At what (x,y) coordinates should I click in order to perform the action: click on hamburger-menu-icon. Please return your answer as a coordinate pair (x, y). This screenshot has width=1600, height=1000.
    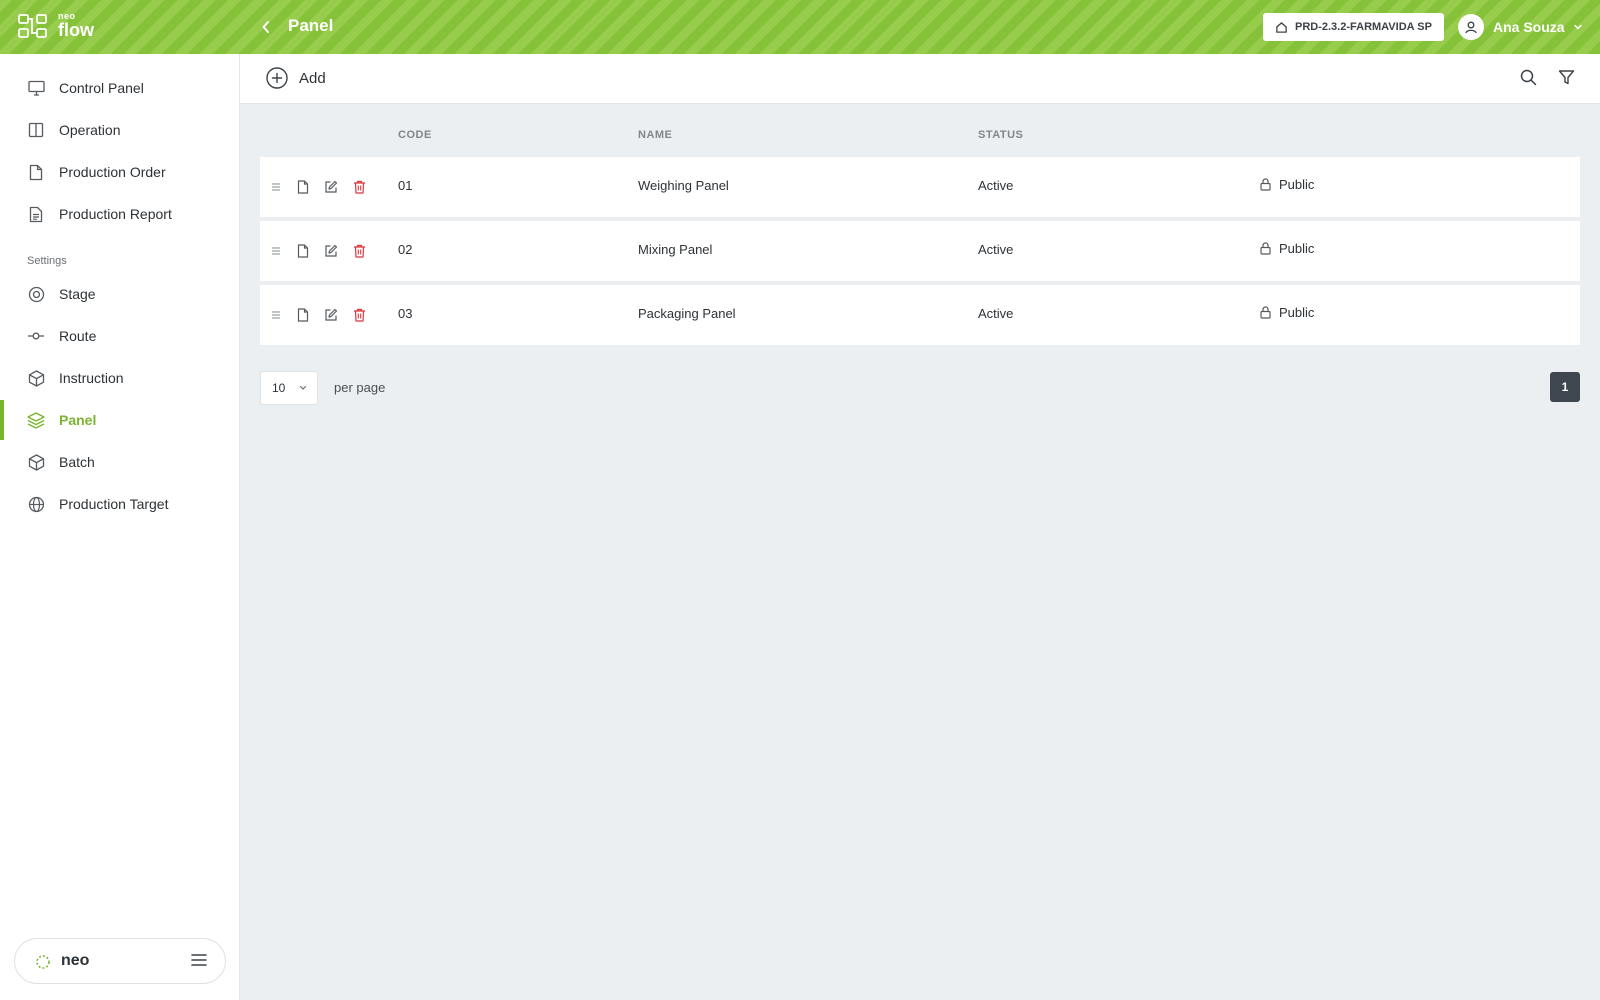
    Looking at the image, I should click on (199, 960).